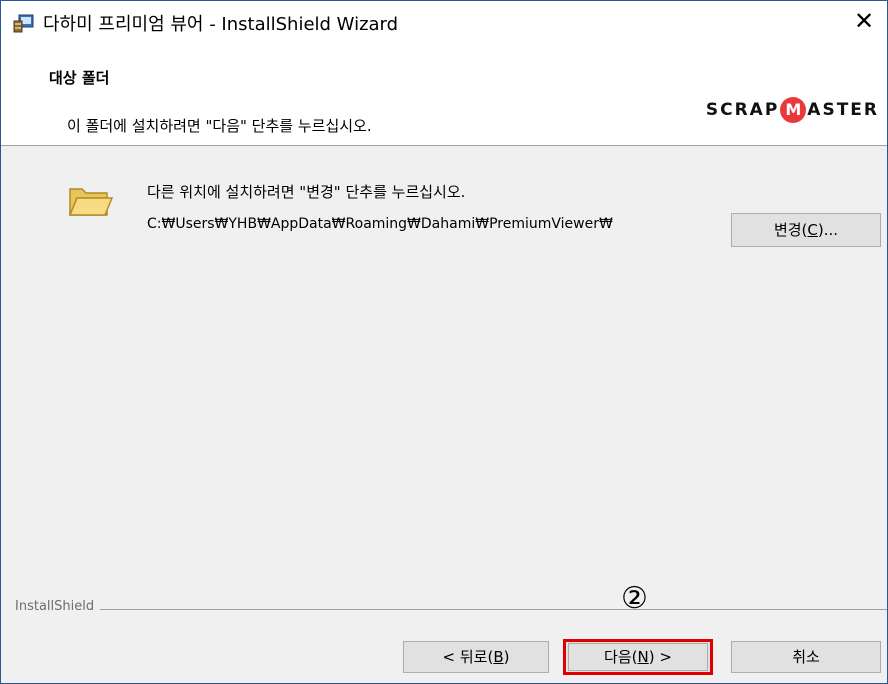 The image size is (888, 684). I want to click on brand-logo-suffix: ASTER, so click(843, 110).